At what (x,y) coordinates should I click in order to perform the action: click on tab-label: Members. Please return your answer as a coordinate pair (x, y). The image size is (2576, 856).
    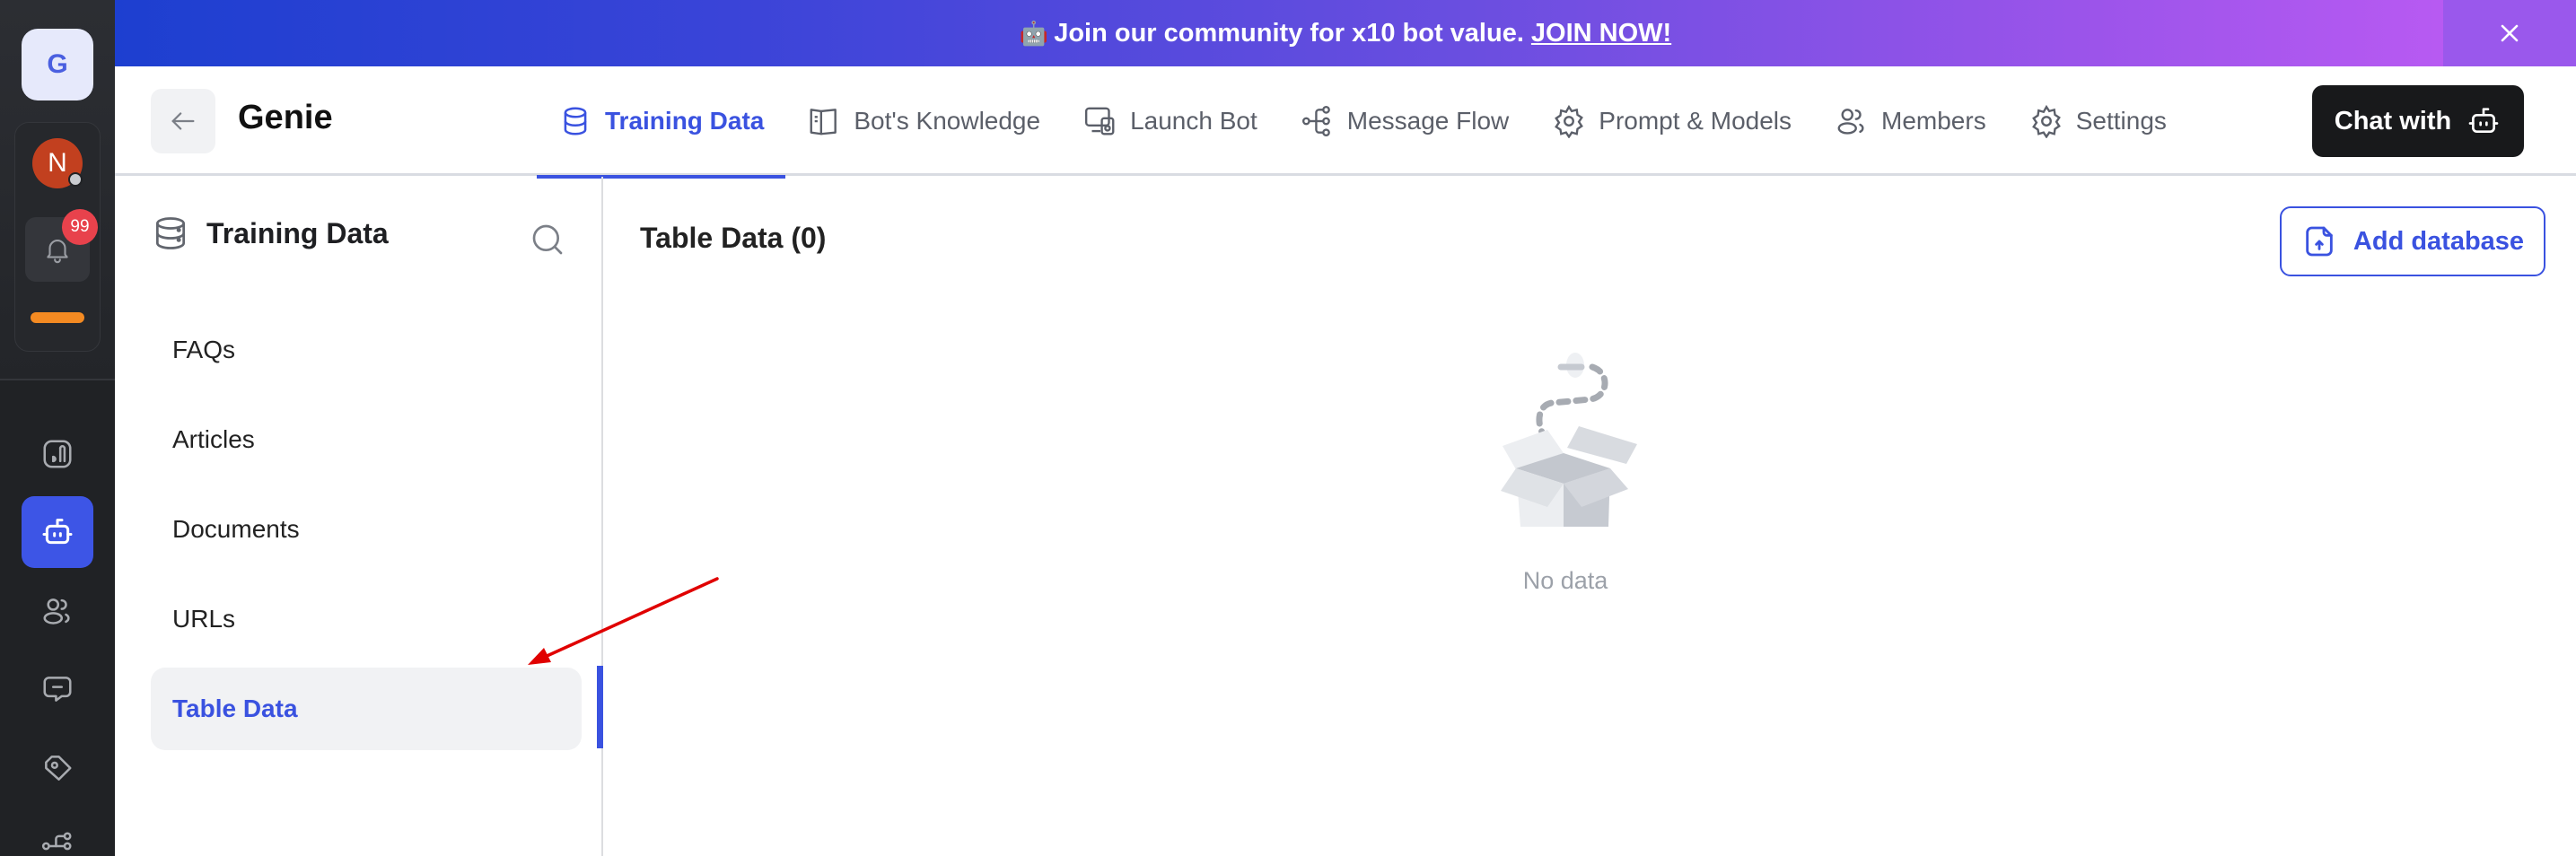
    Looking at the image, I should click on (1934, 121).